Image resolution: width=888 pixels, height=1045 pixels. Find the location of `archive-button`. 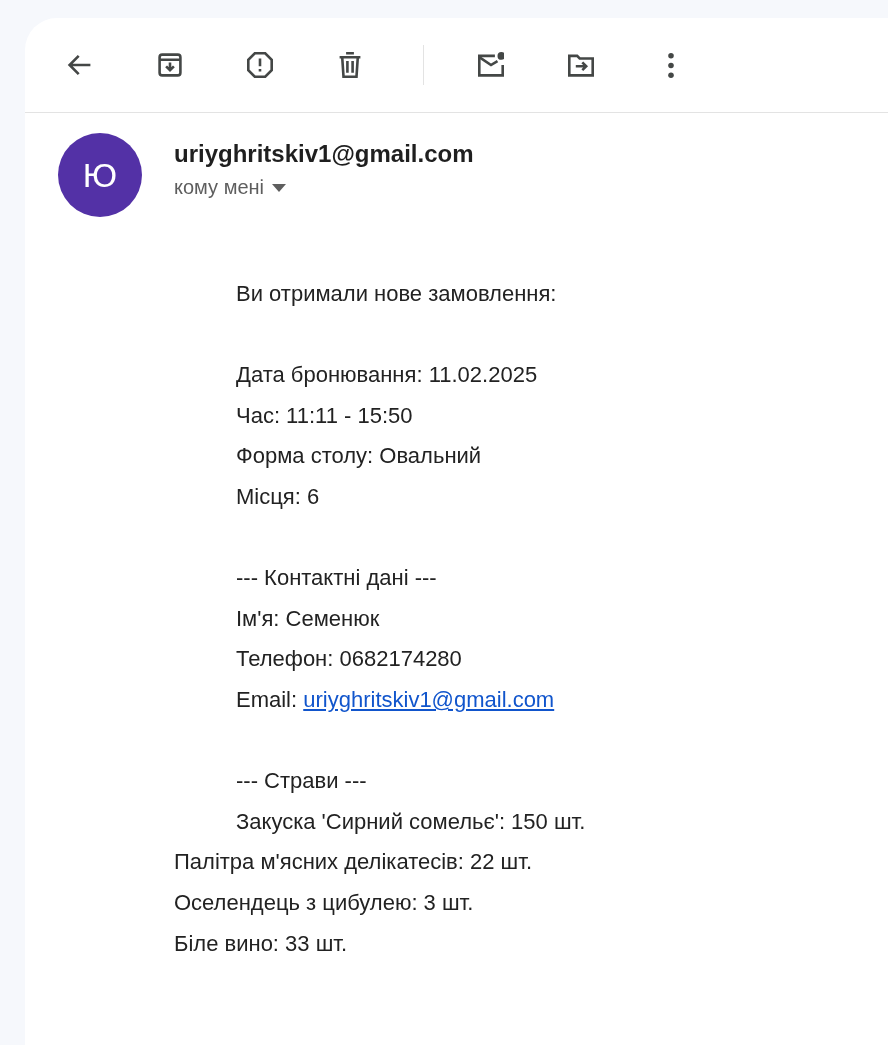

archive-button is located at coordinates (170, 65).